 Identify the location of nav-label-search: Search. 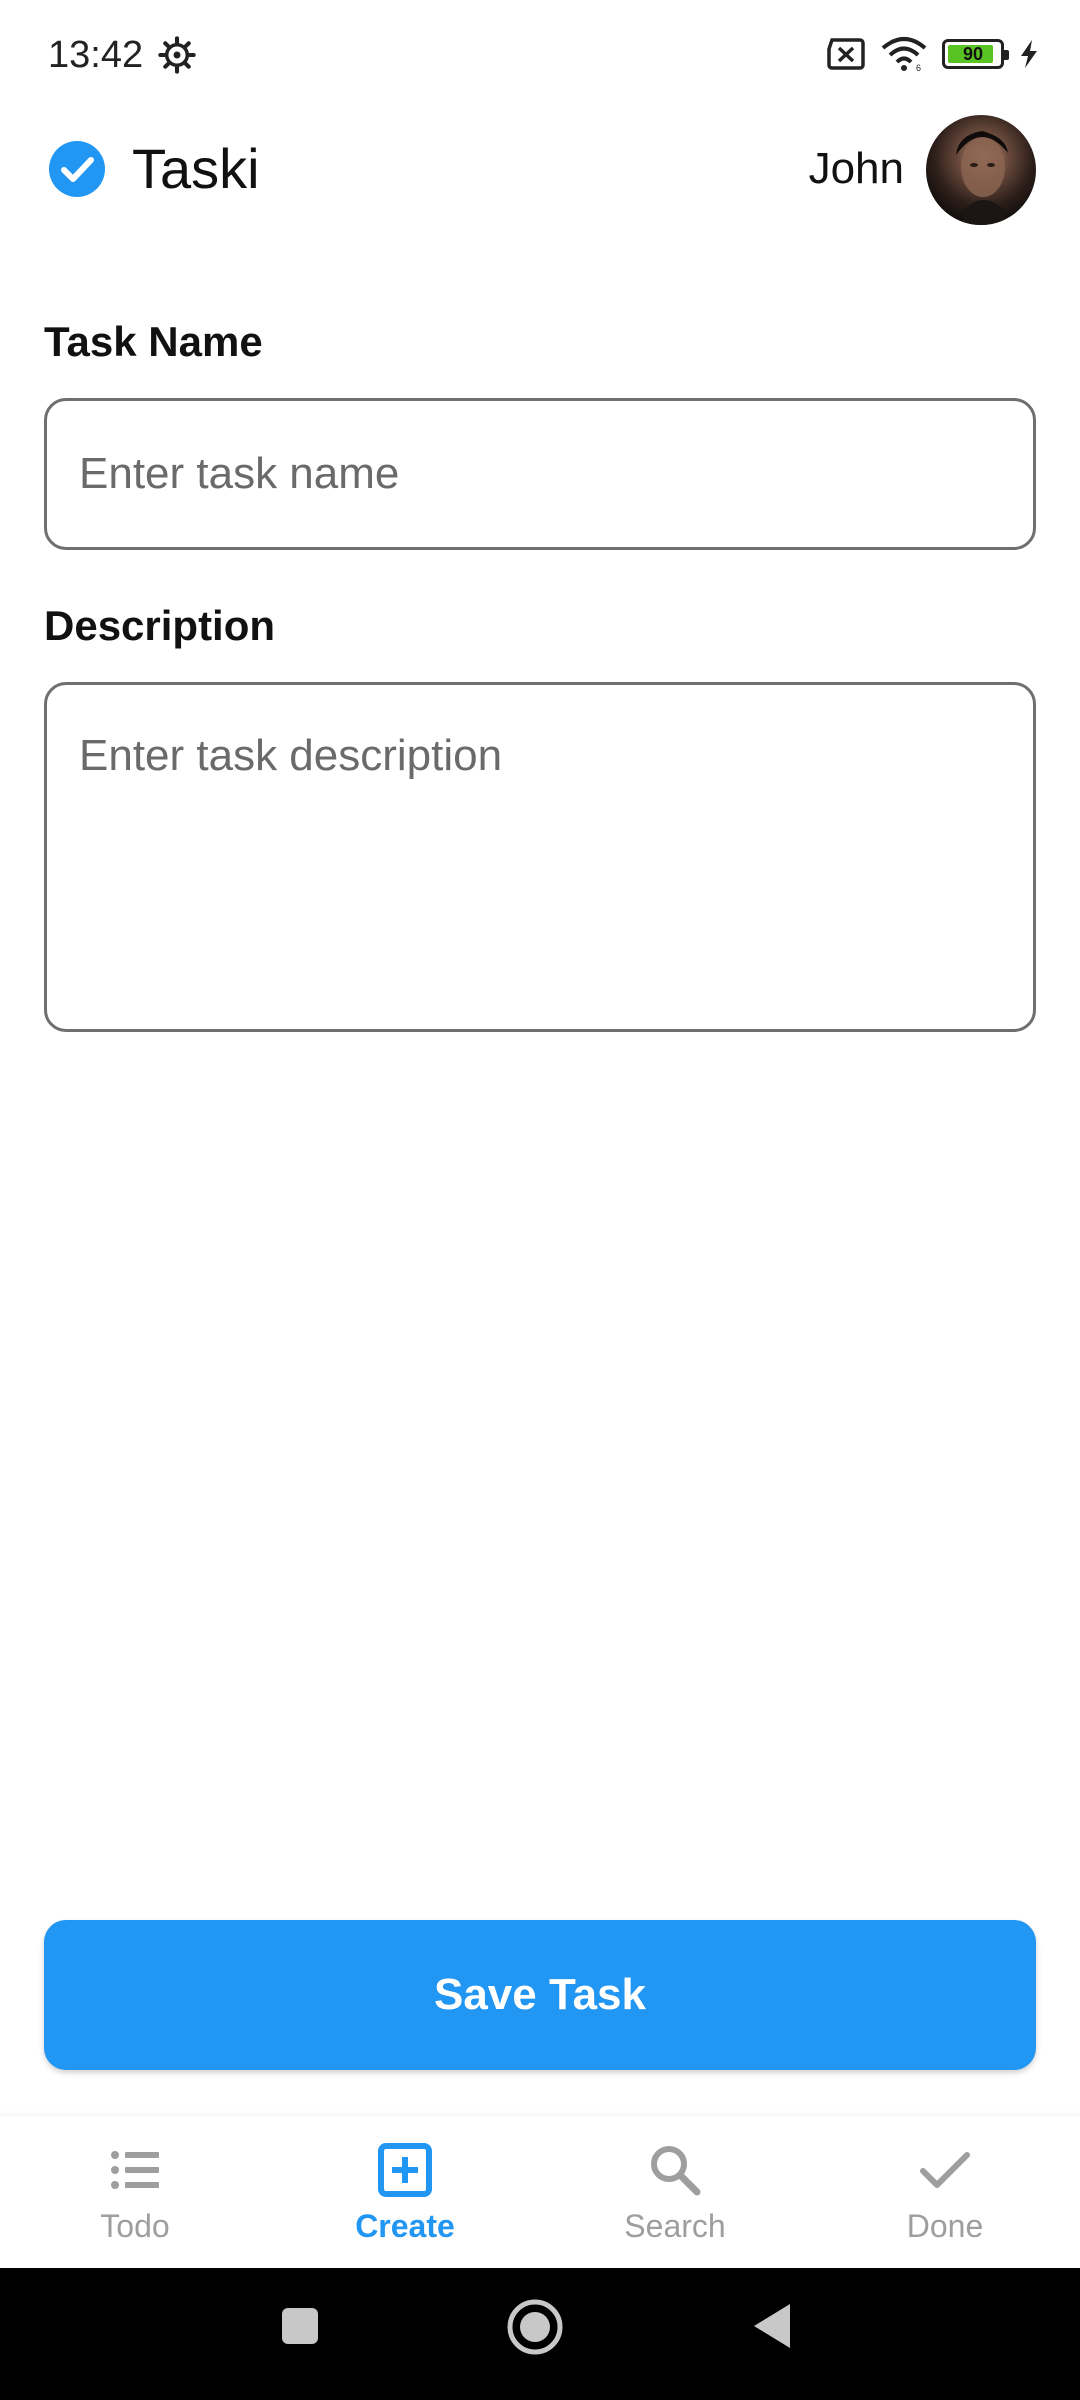
(675, 2226).